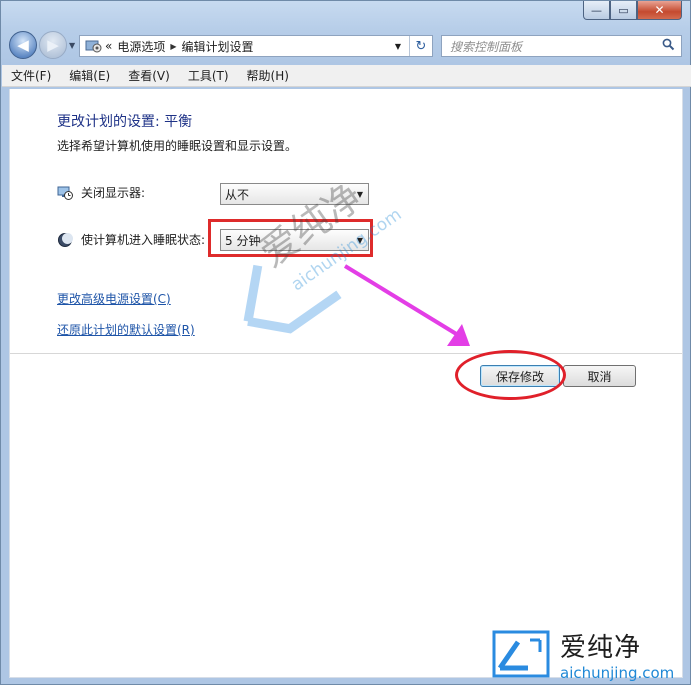 The height and width of the screenshot is (685, 691). I want to click on watermark-logo-icon, so click(521, 654).